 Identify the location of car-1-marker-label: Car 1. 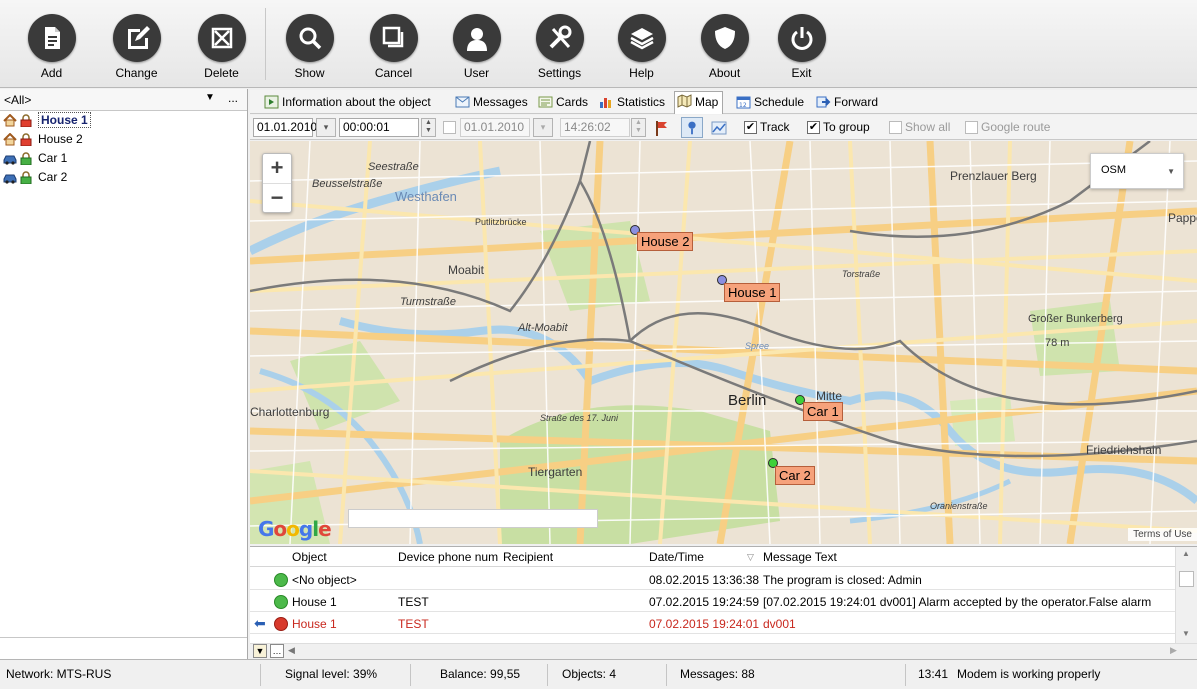
(823, 411).